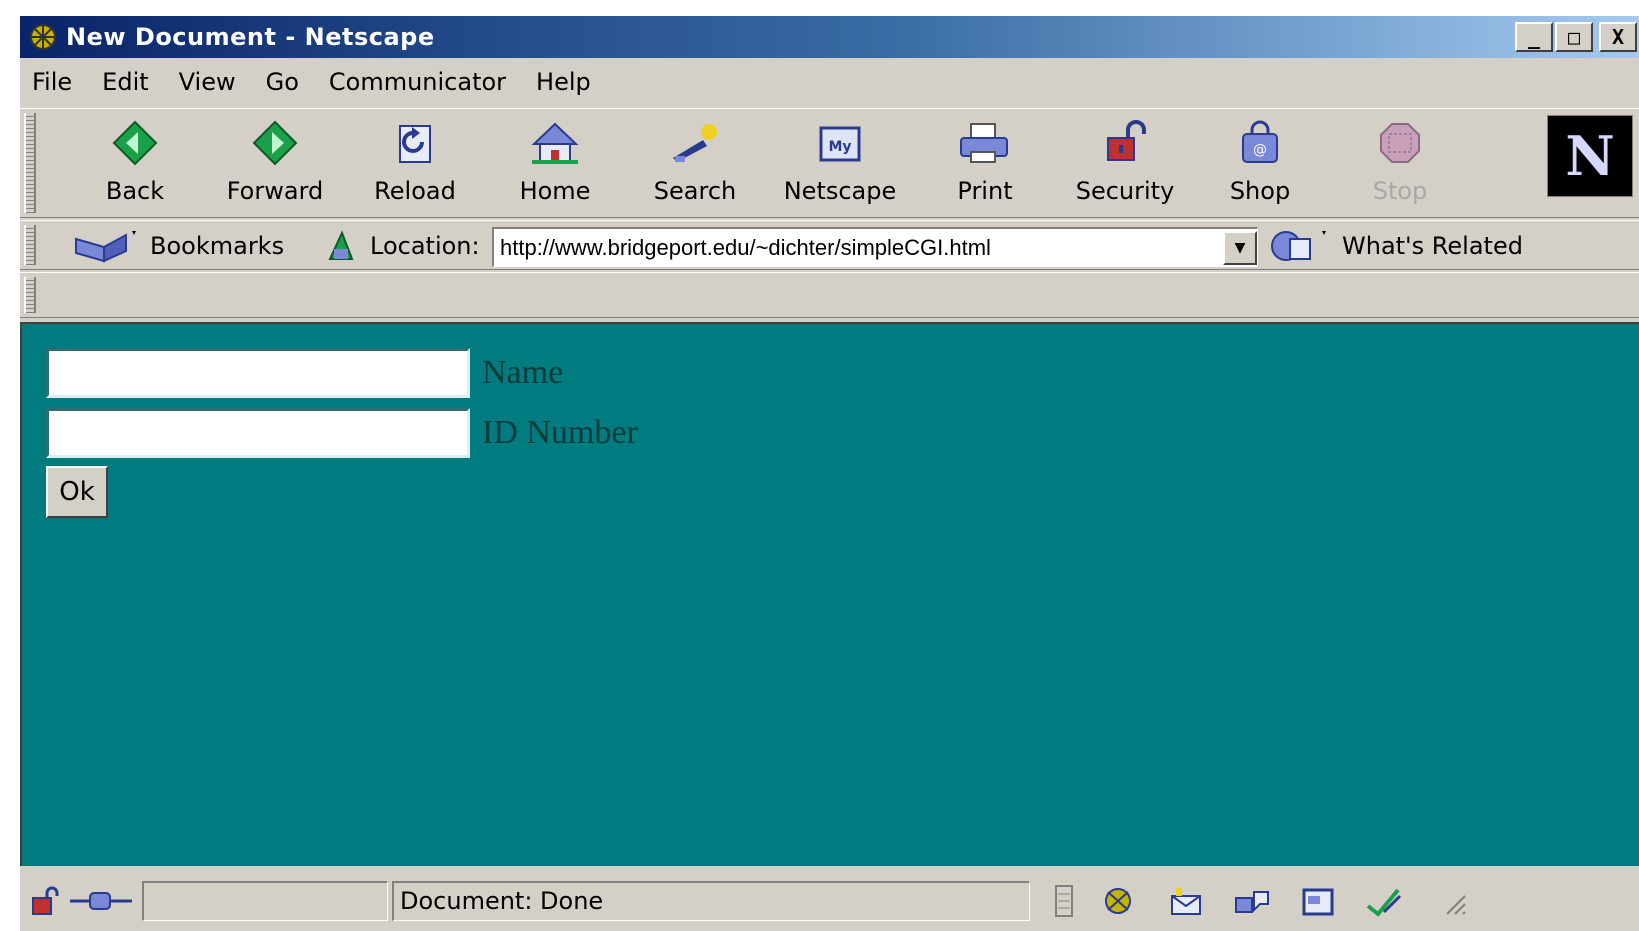 This screenshot has width=1639, height=931. I want to click on menu-go: Go, so click(282, 82).